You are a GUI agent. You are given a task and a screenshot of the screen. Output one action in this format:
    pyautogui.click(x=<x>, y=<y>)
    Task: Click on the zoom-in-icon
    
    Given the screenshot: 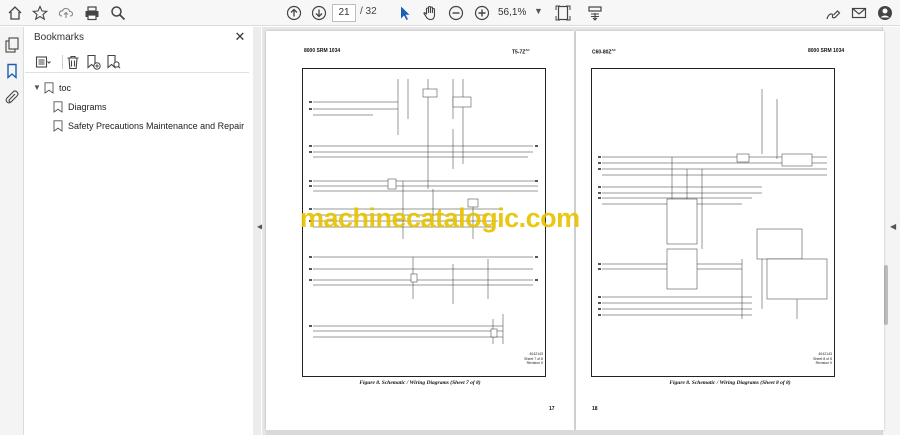 What is the action you would take?
    pyautogui.click(x=482, y=13)
    